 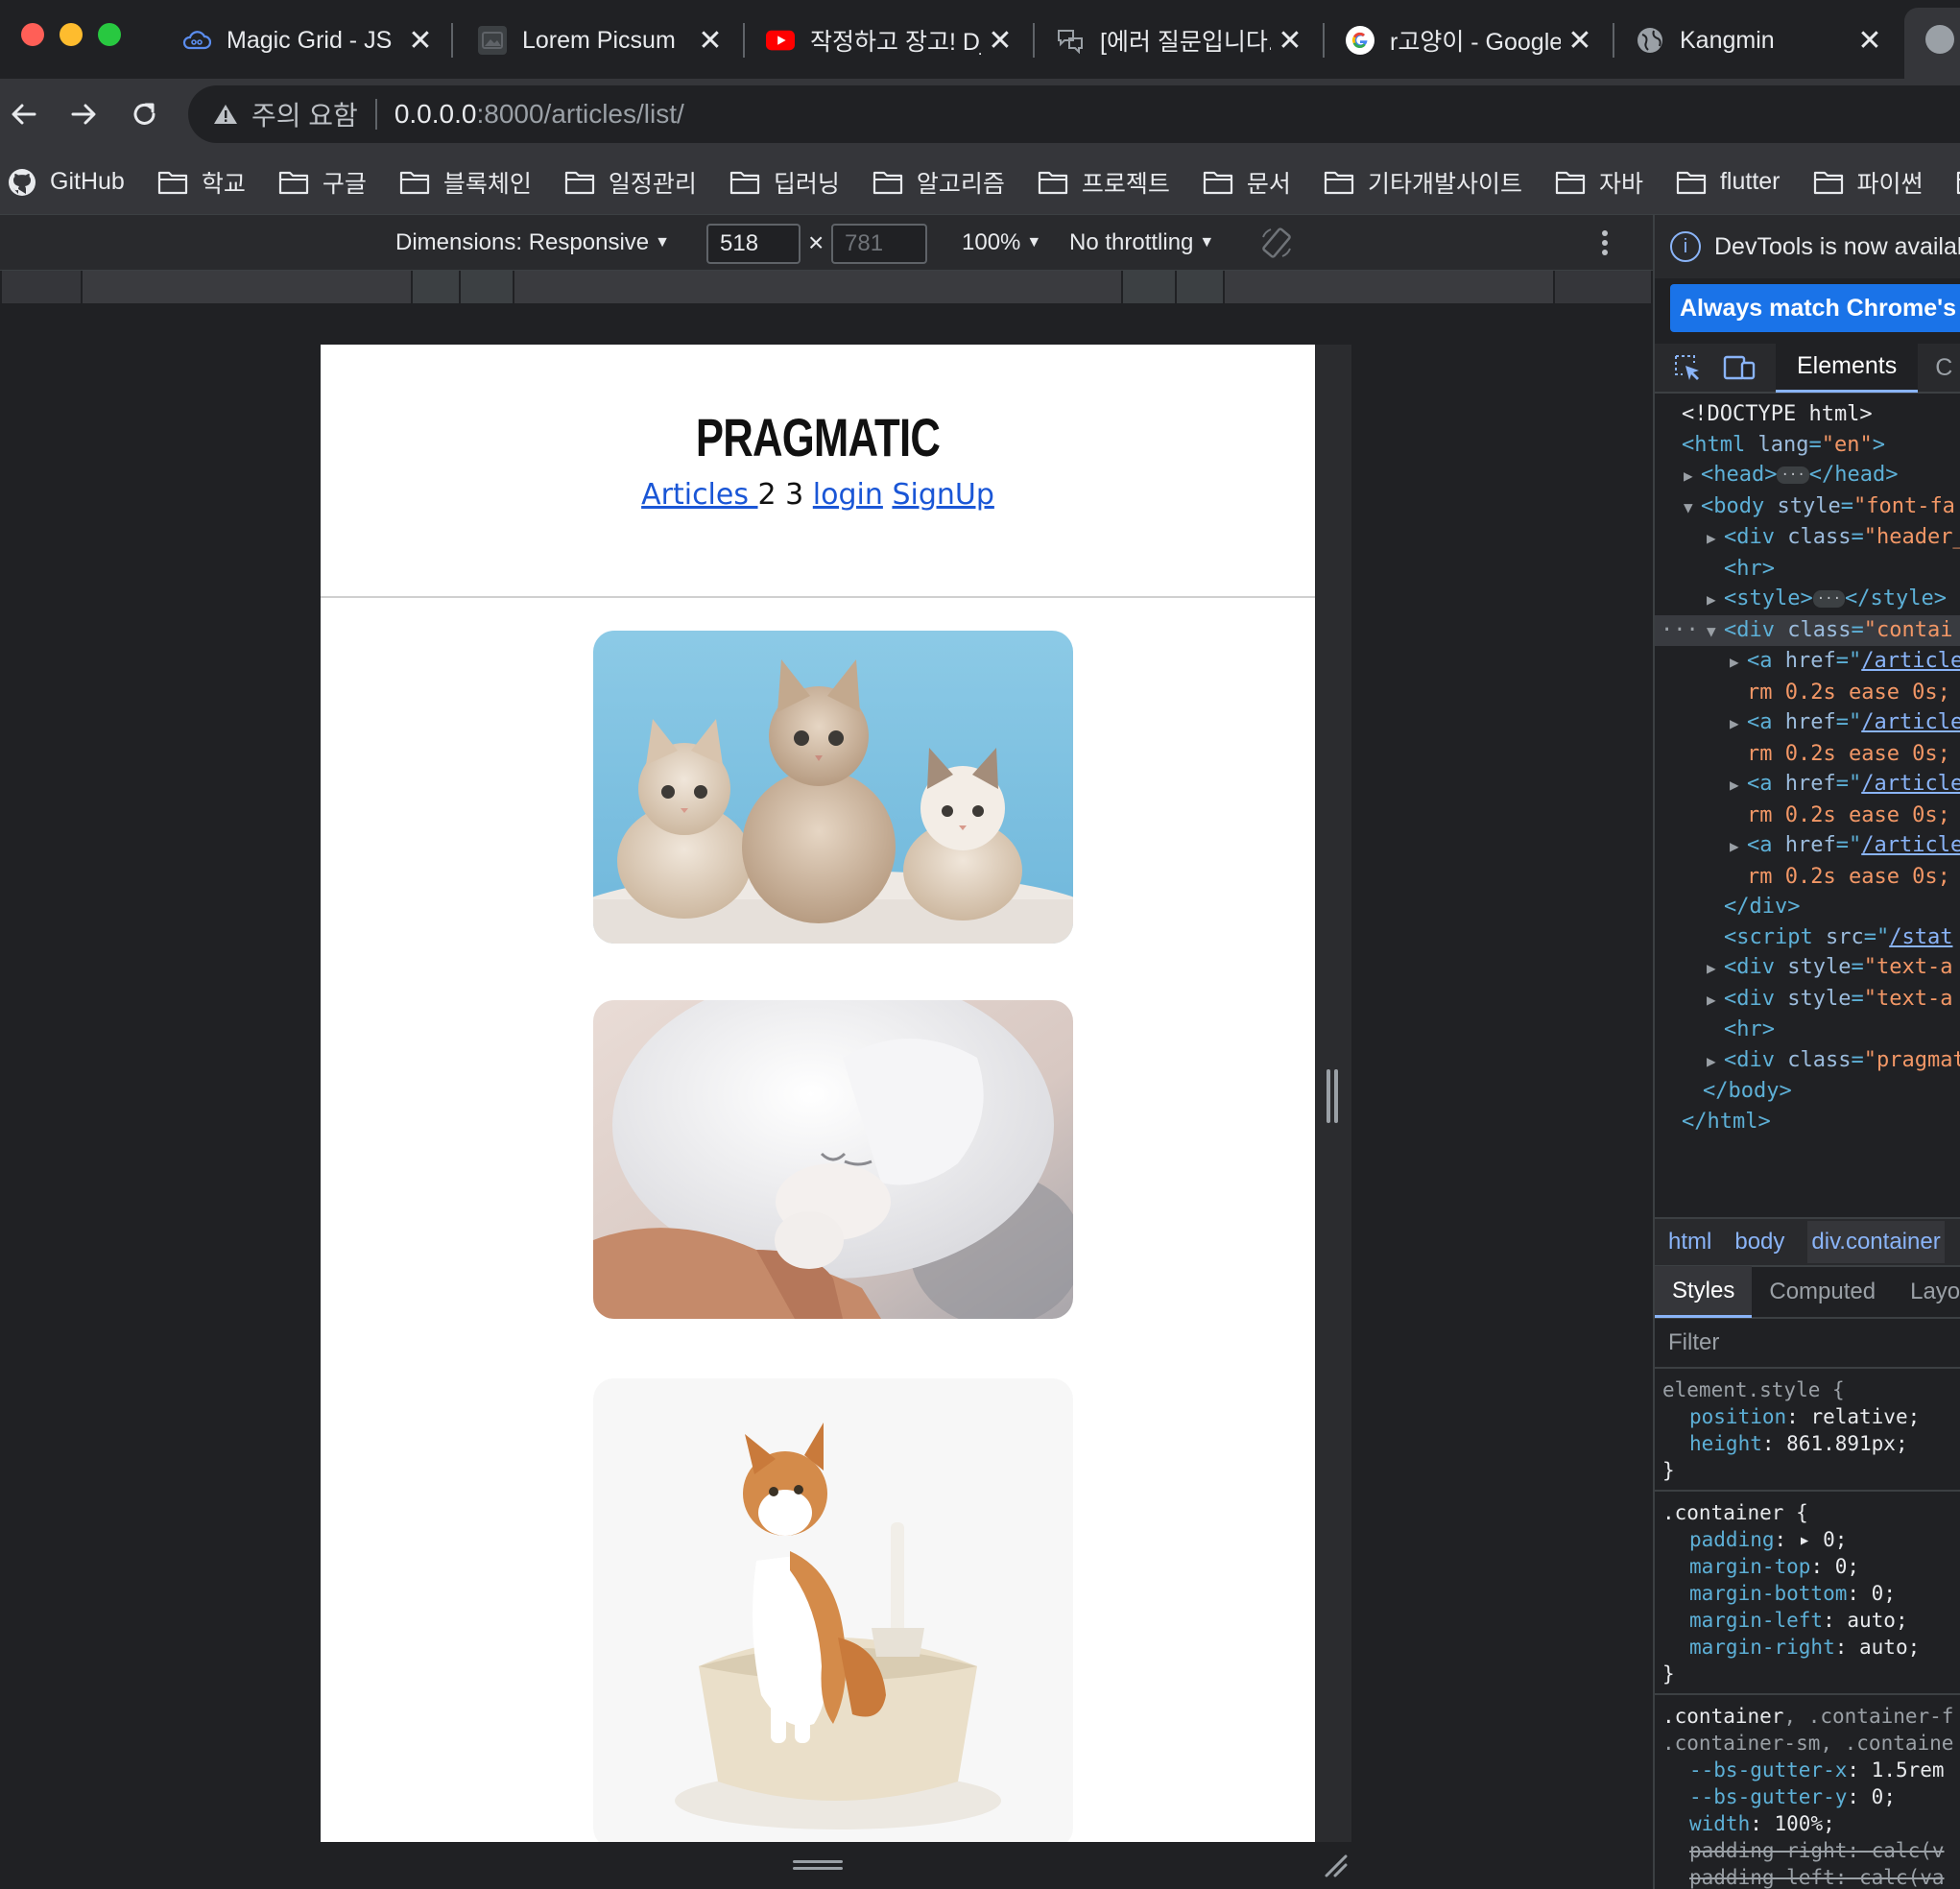 I want to click on throttling-dropdown: No throttling ▼, so click(x=1141, y=243).